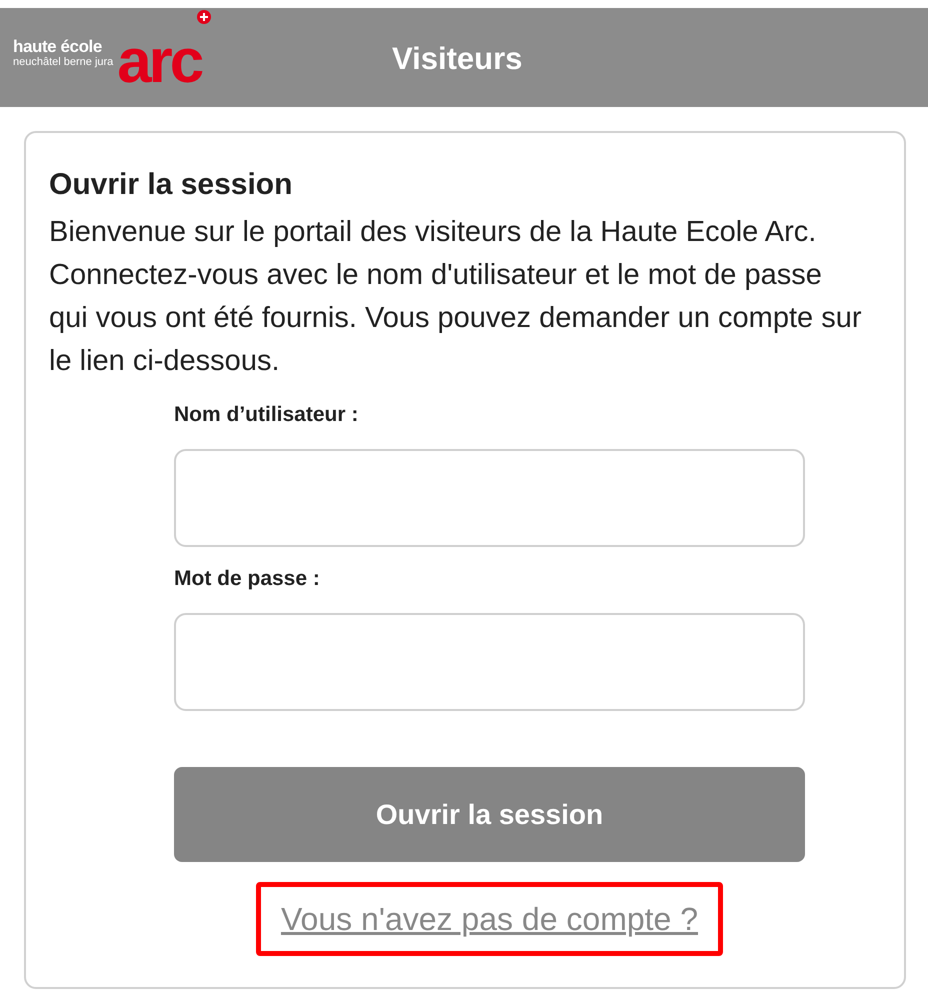 This screenshot has height=1000, width=928. Describe the element at coordinates (171, 185) in the screenshot. I see `card-title: Ouvrir la session` at that location.